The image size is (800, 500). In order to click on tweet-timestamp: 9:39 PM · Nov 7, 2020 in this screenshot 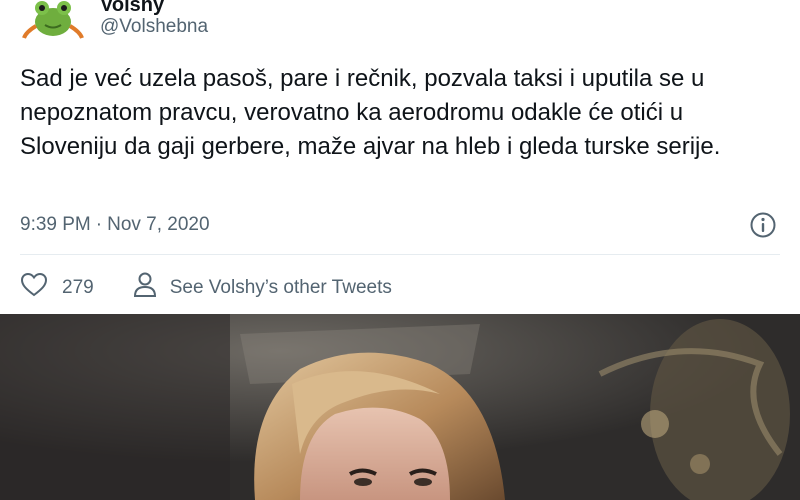, I will do `click(115, 225)`.